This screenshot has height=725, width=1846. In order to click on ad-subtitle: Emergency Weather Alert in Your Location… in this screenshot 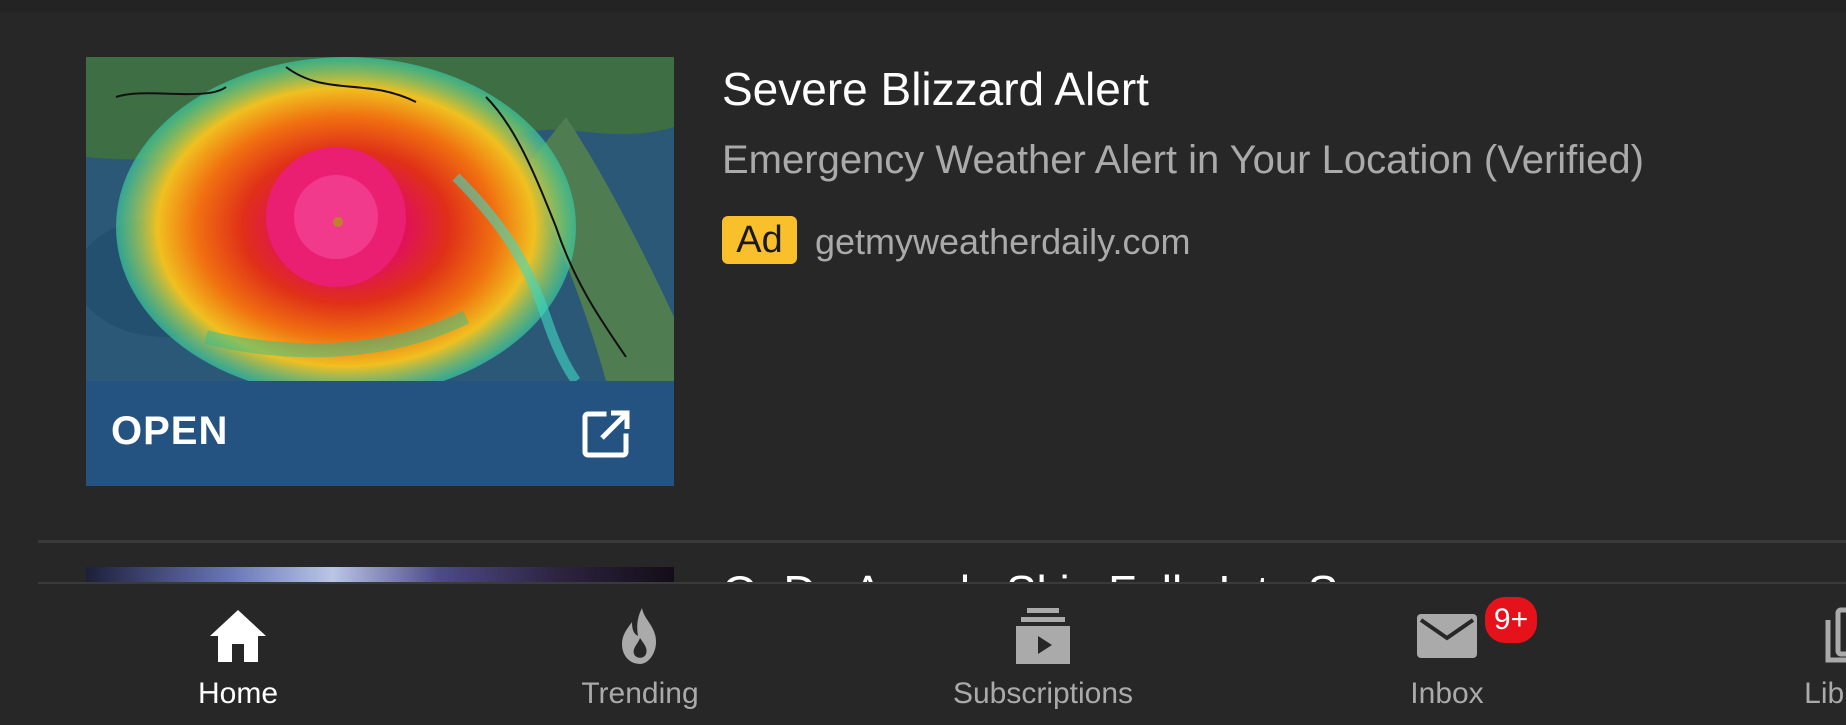, I will do `click(1183, 160)`.